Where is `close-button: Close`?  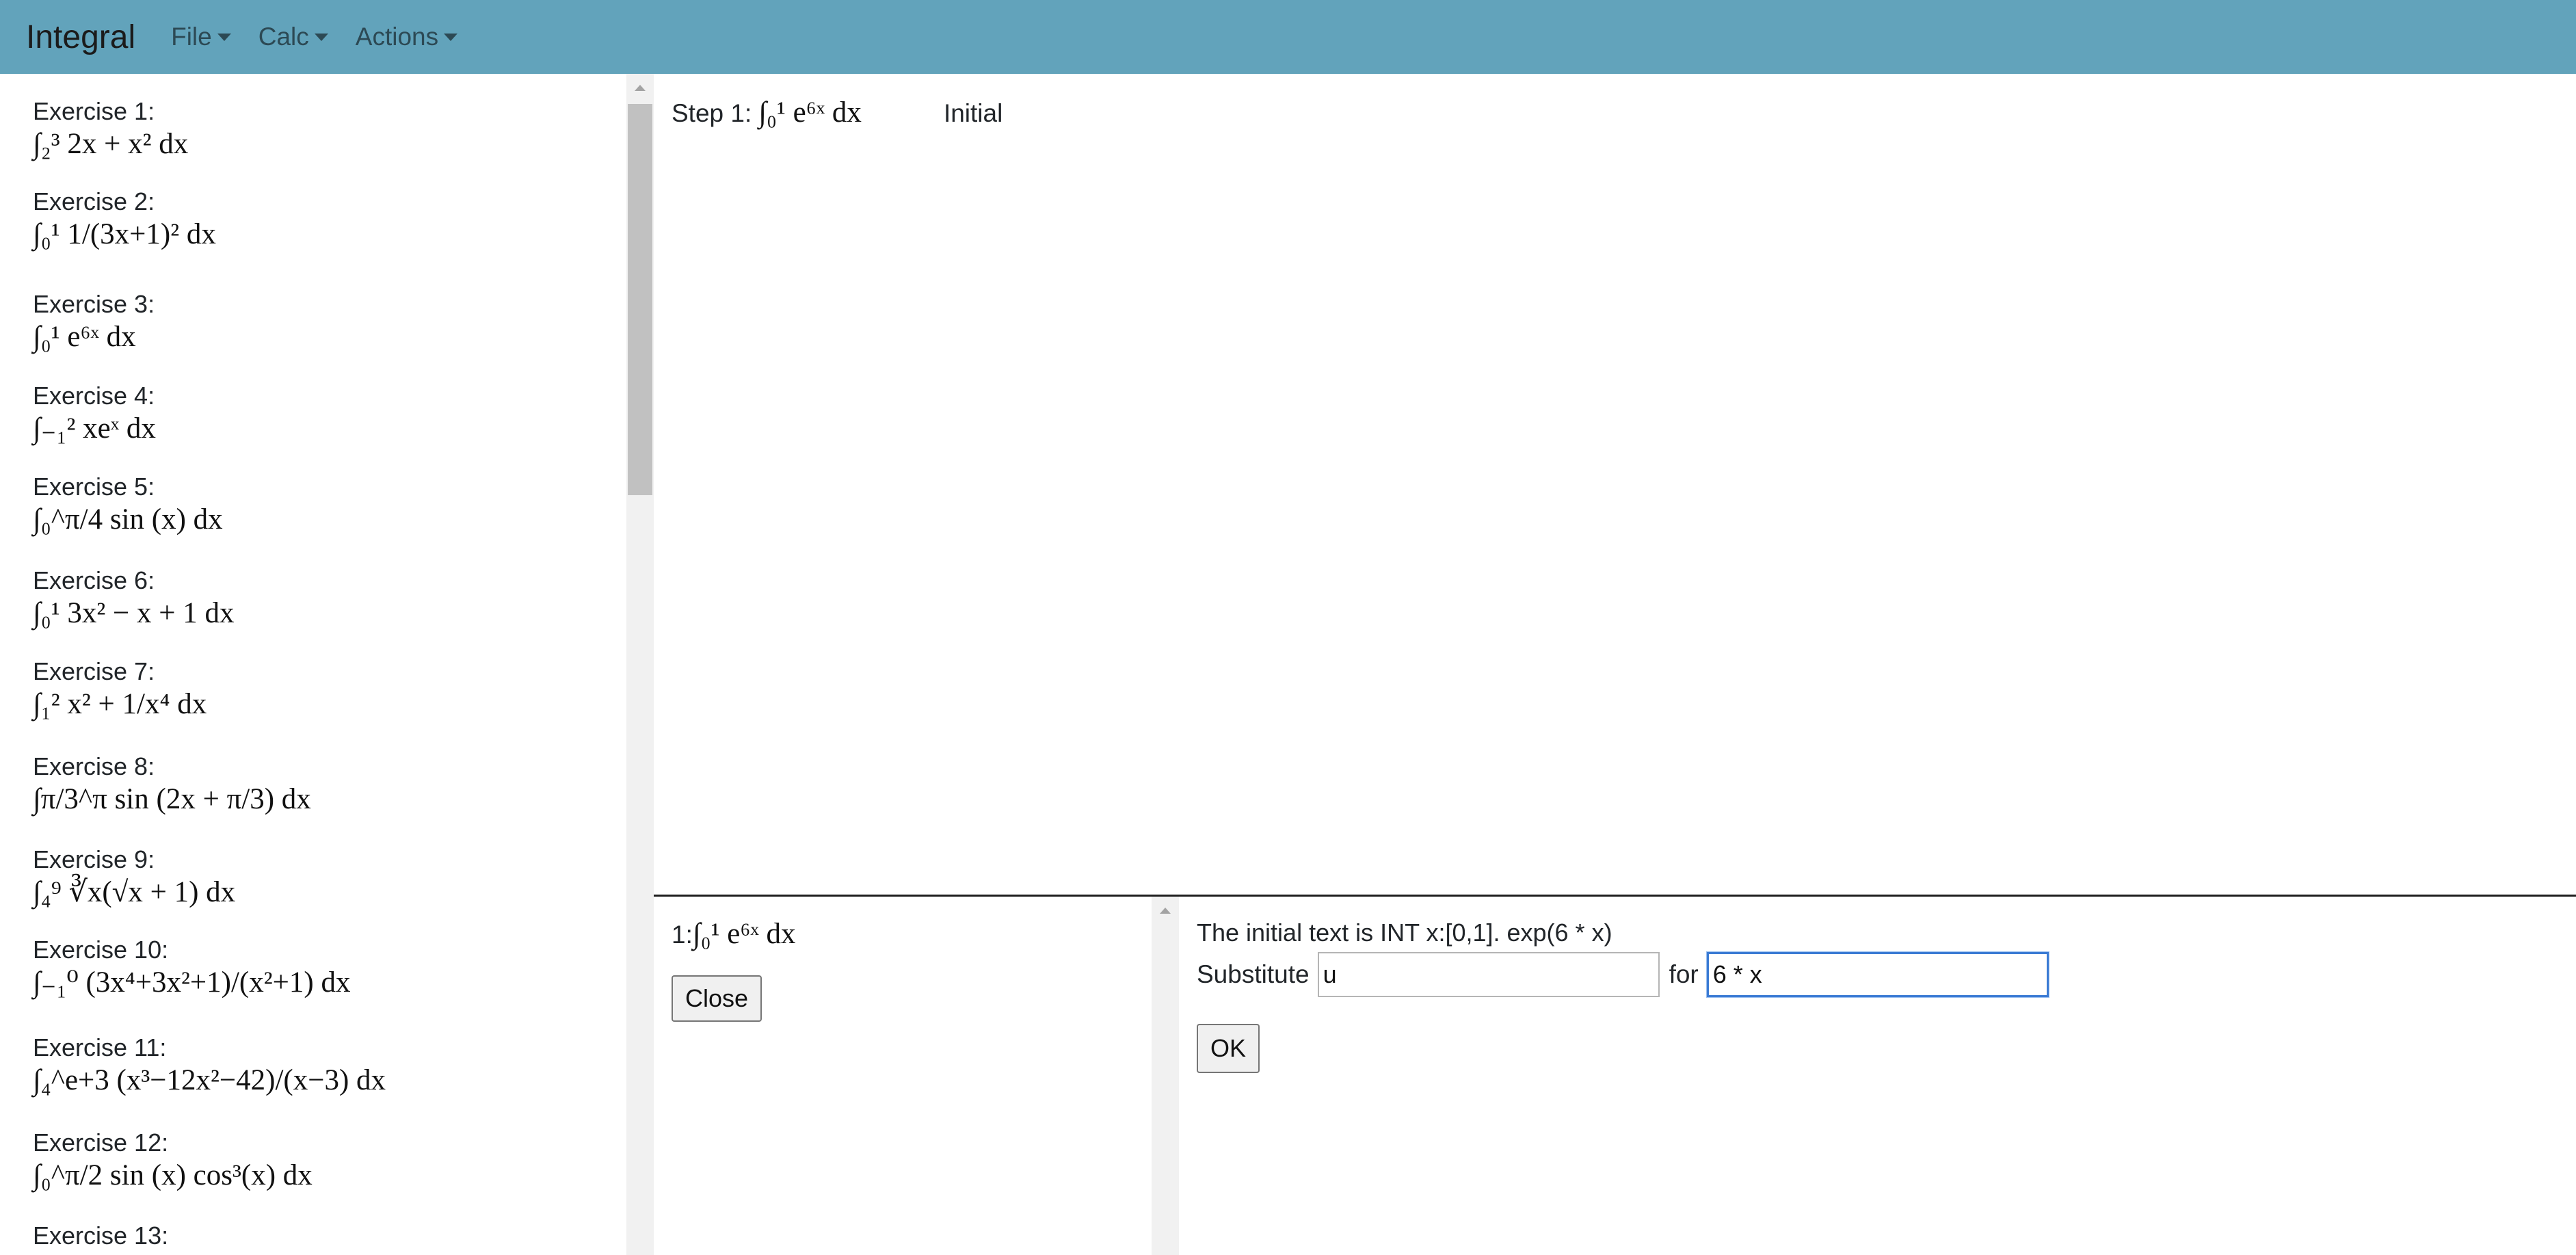 close-button: Close is located at coordinates (717, 998).